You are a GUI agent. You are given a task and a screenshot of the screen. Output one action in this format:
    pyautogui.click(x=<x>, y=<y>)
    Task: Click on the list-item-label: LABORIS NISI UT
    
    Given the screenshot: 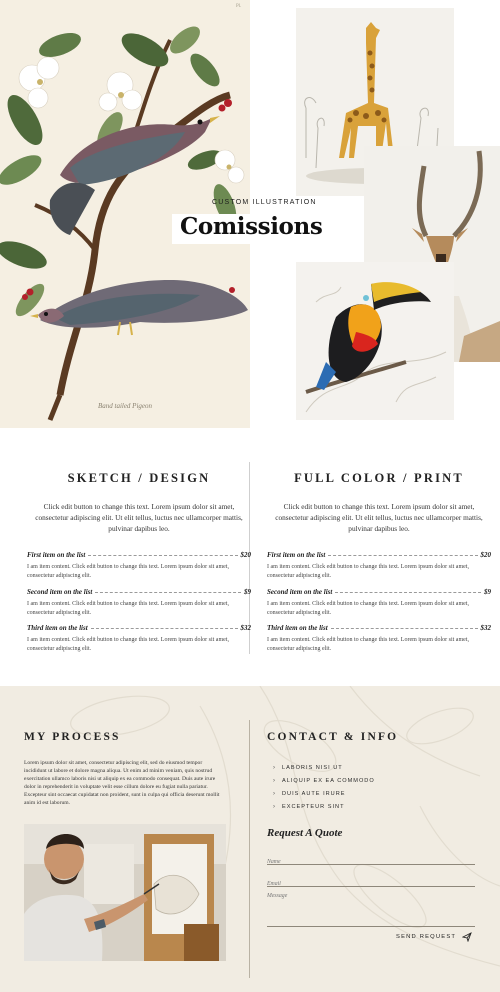 What is the action you would take?
    pyautogui.click(x=312, y=767)
    